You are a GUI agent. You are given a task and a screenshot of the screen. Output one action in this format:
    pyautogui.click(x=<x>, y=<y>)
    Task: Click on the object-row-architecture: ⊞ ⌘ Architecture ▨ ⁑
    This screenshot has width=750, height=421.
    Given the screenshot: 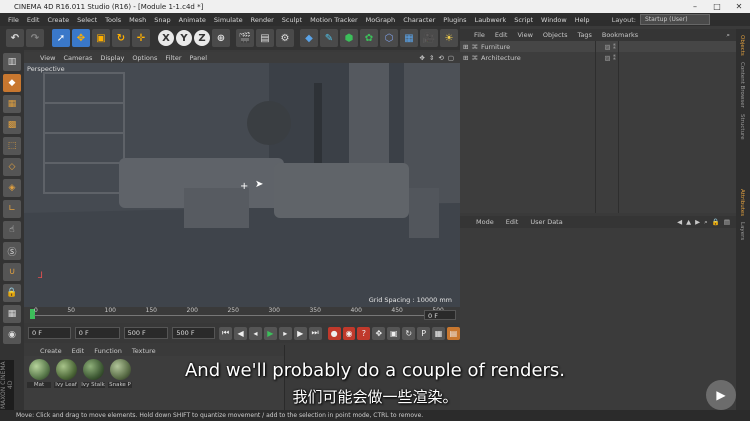 What is the action you would take?
    pyautogui.click(x=598, y=57)
    